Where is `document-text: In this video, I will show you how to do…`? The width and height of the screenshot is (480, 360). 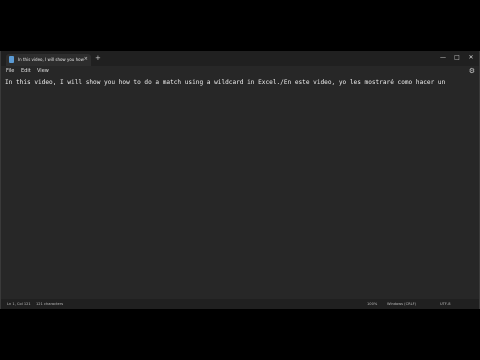 document-text: In this video, I will show you how to do… is located at coordinates (225, 83).